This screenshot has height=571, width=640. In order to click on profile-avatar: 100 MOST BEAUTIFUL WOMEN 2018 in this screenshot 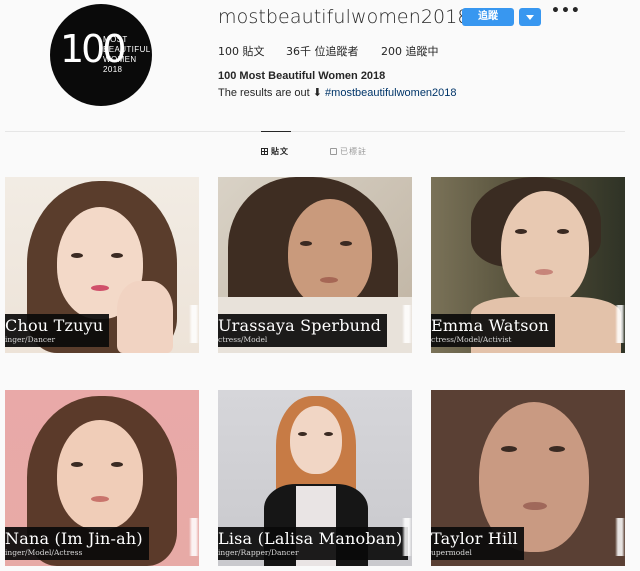, I will do `click(101, 55)`.